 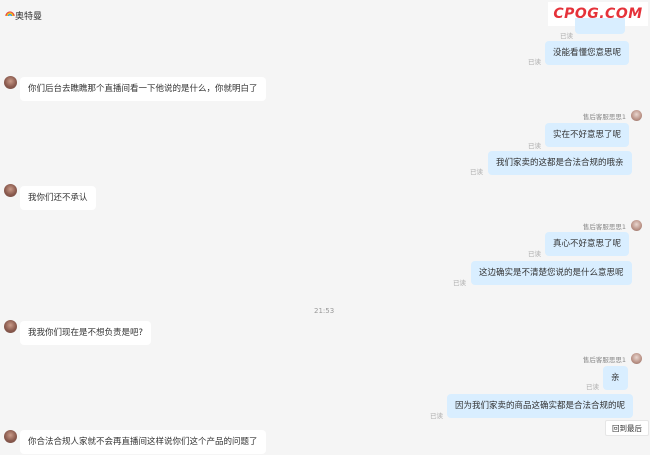 I want to click on back-to-bottom-button: 回到最后, so click(x=627, y=428).